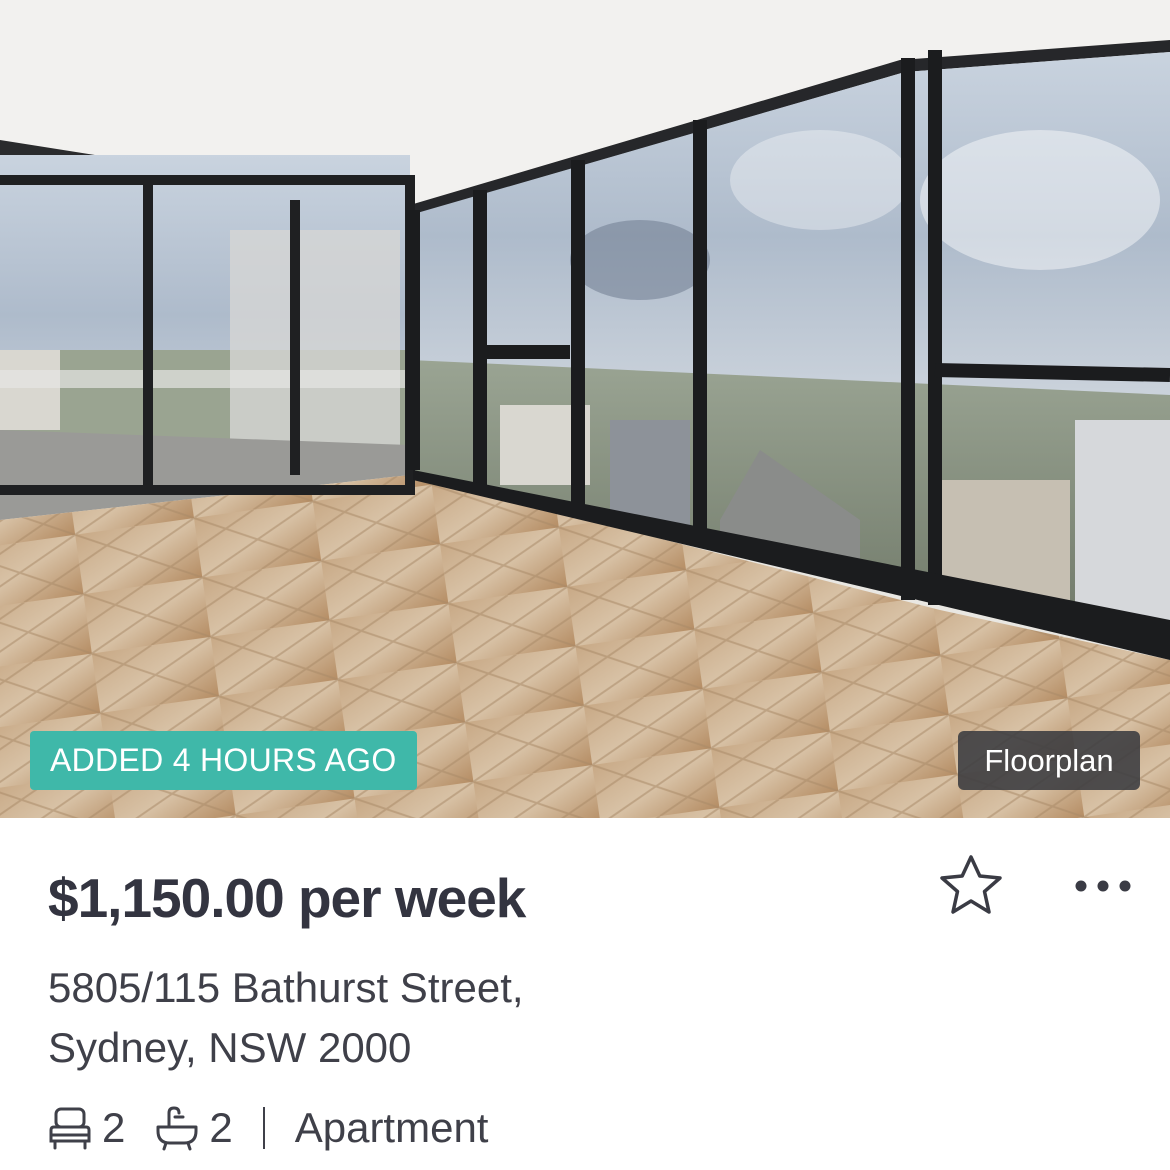 The width and height of the screenshot is (1170, 1170). Describe the element at coordinates (971, 884) in the screenshot. I see `star-outline-icon` at that location.